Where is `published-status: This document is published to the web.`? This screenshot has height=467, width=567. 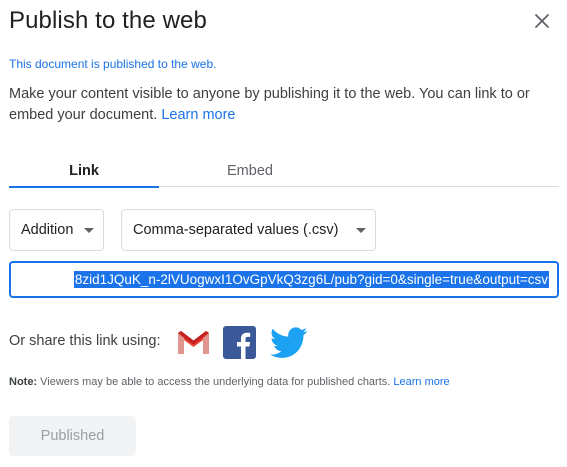
published-status: This document is published to the web. is located at coordinates (113, 64).